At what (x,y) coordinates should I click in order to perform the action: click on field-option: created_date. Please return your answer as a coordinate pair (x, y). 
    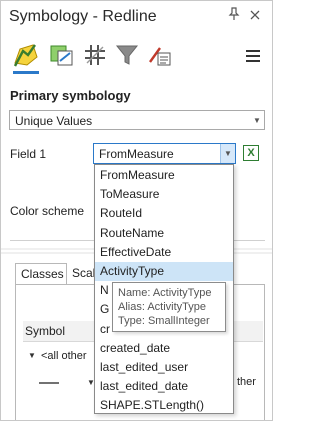
    Looking at the image, I should click on (164, 348).